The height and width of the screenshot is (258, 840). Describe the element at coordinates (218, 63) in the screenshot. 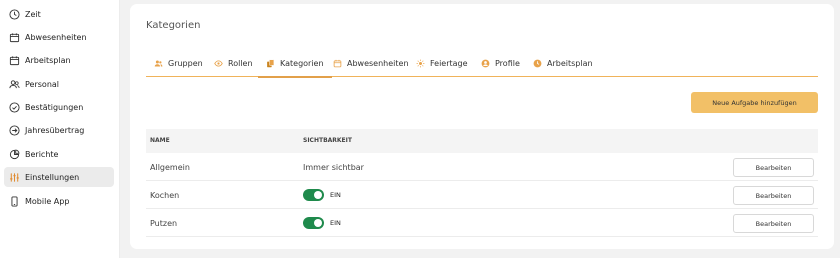

I see `eye-icon` at that location.